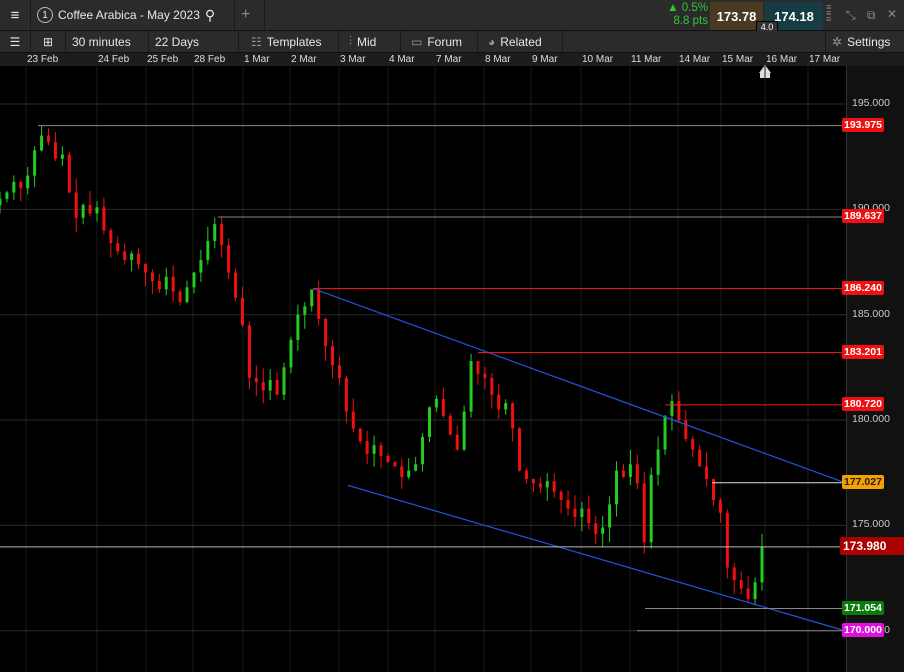 This screenshot has width=904, height=672. Describe the element at coordinates (210, 15) in the screenshot. I see `search-icon: ⚲` at that location.